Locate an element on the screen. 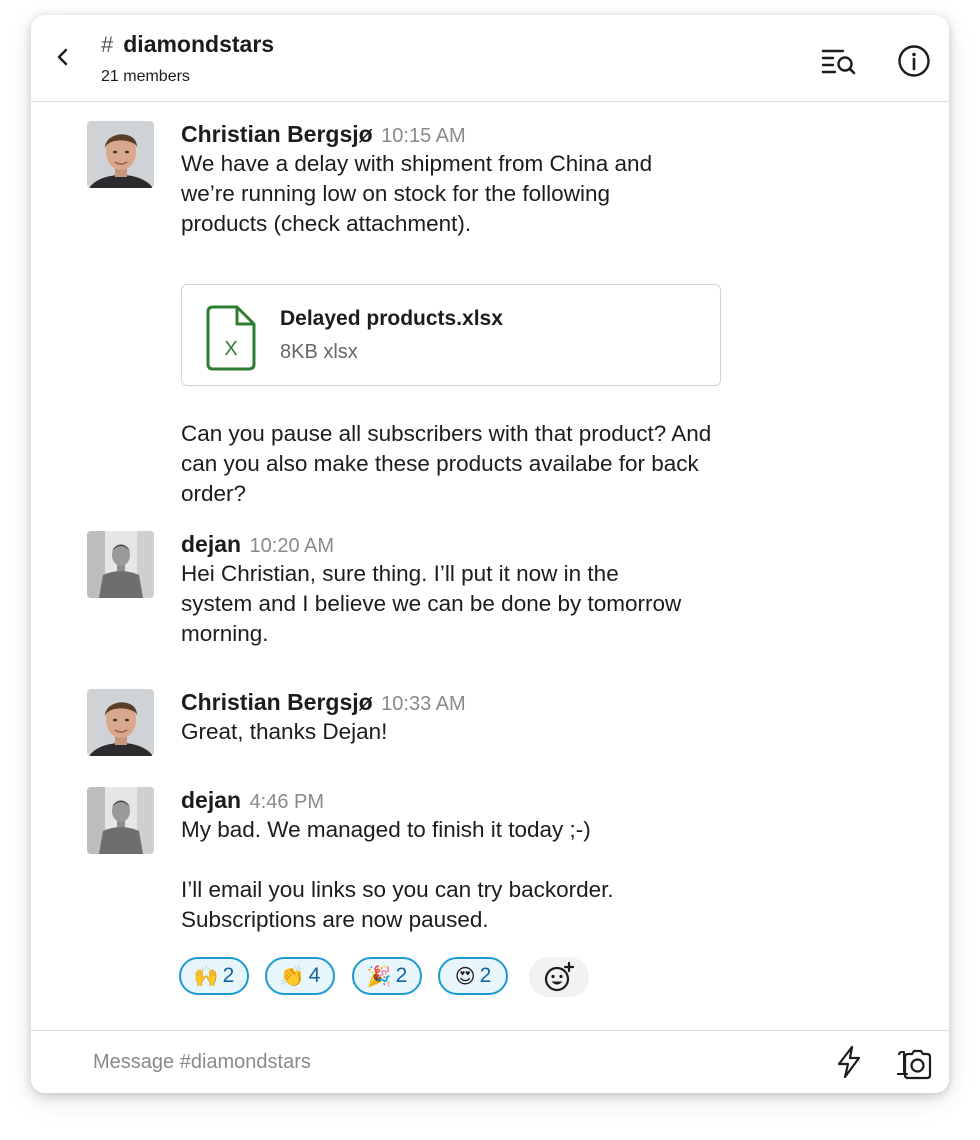 This screenshot has width=980, height=1140. channel-info-button is located at coordinates (914, 61).